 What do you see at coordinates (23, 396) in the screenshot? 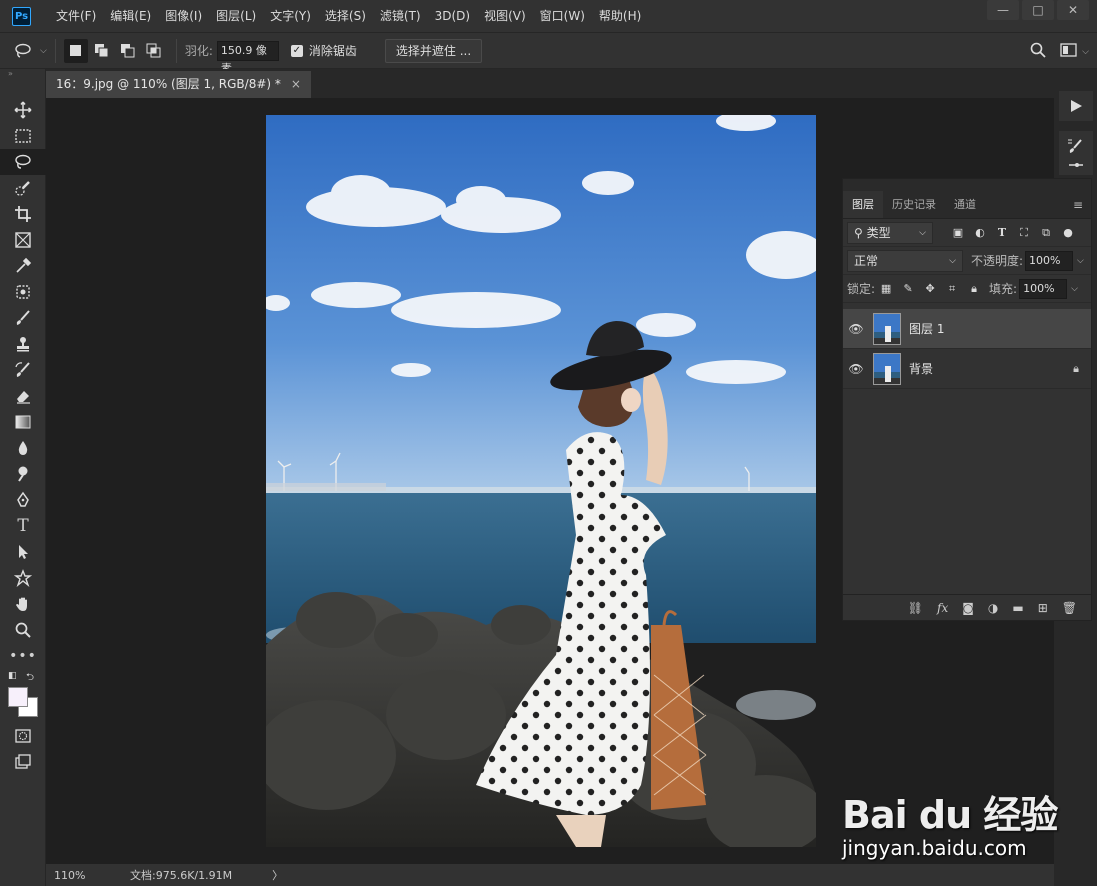
I see `eraser-tool-icon` at bounding box center [23, 396].